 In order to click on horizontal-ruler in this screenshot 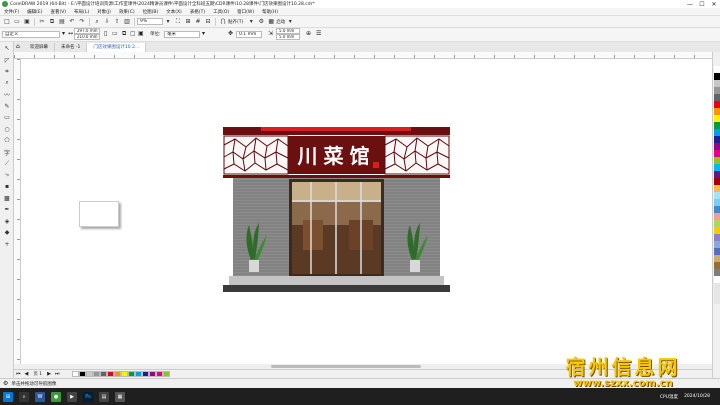, I will do `click(364, 55)`.